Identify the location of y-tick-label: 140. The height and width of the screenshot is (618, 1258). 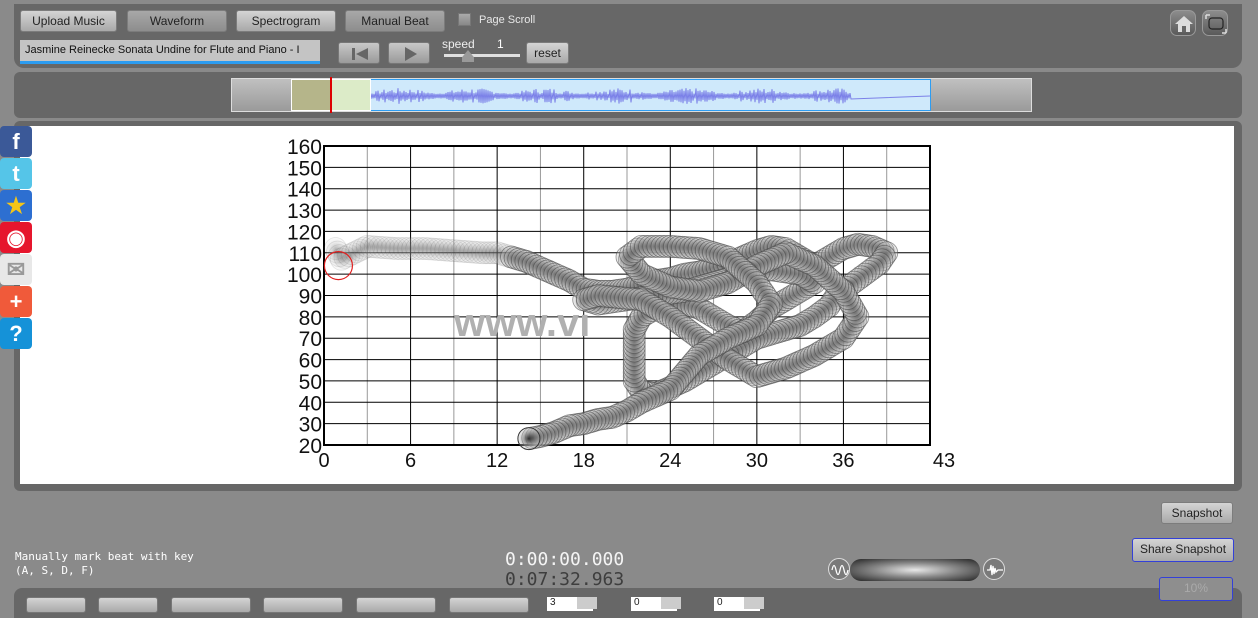
(304, 190).